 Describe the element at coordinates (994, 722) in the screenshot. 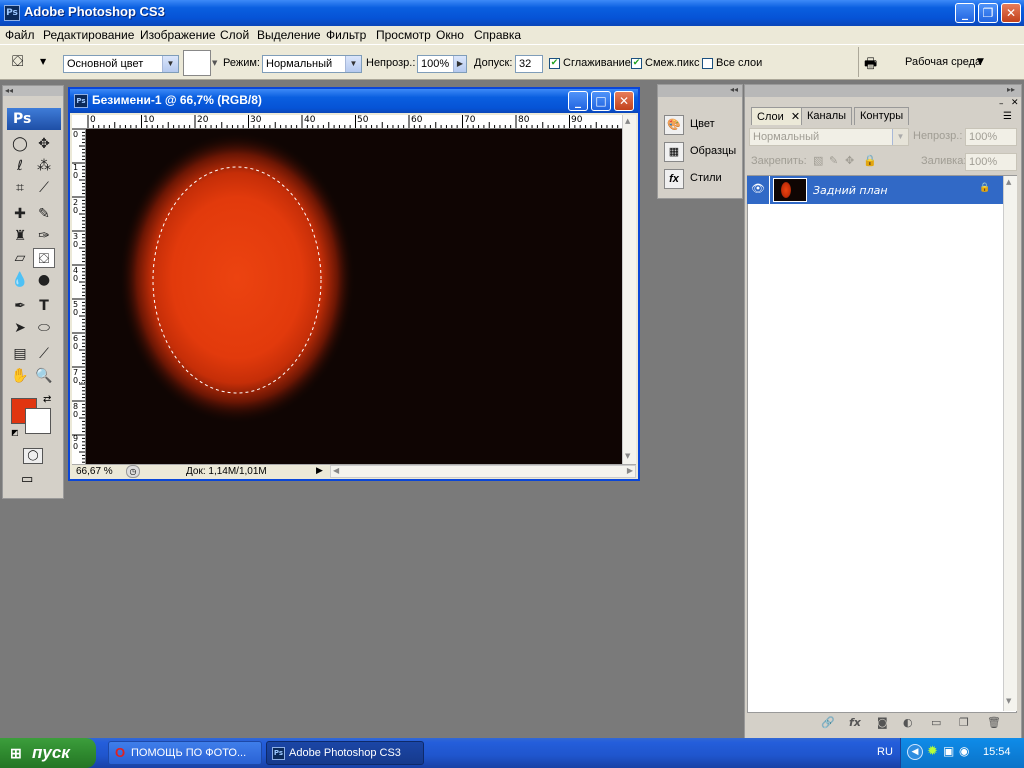

I see `delete-layer-icon: 🗑` at that location.